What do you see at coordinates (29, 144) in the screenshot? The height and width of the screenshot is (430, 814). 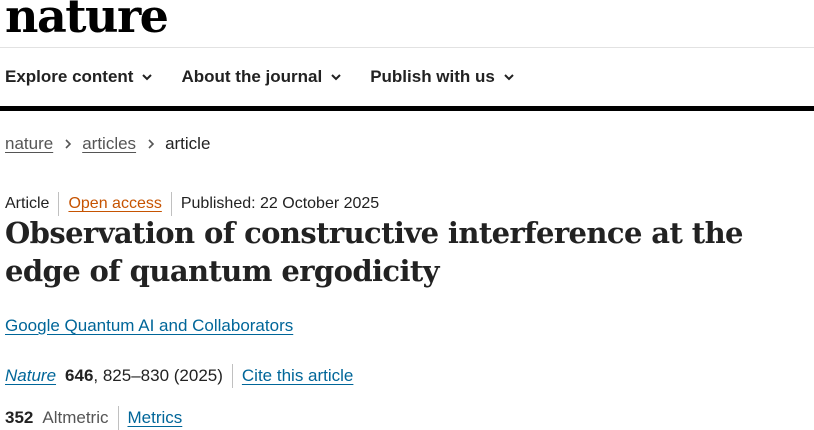 I see `breadcrumb-nature: nature` at bounding box center [29, 144].